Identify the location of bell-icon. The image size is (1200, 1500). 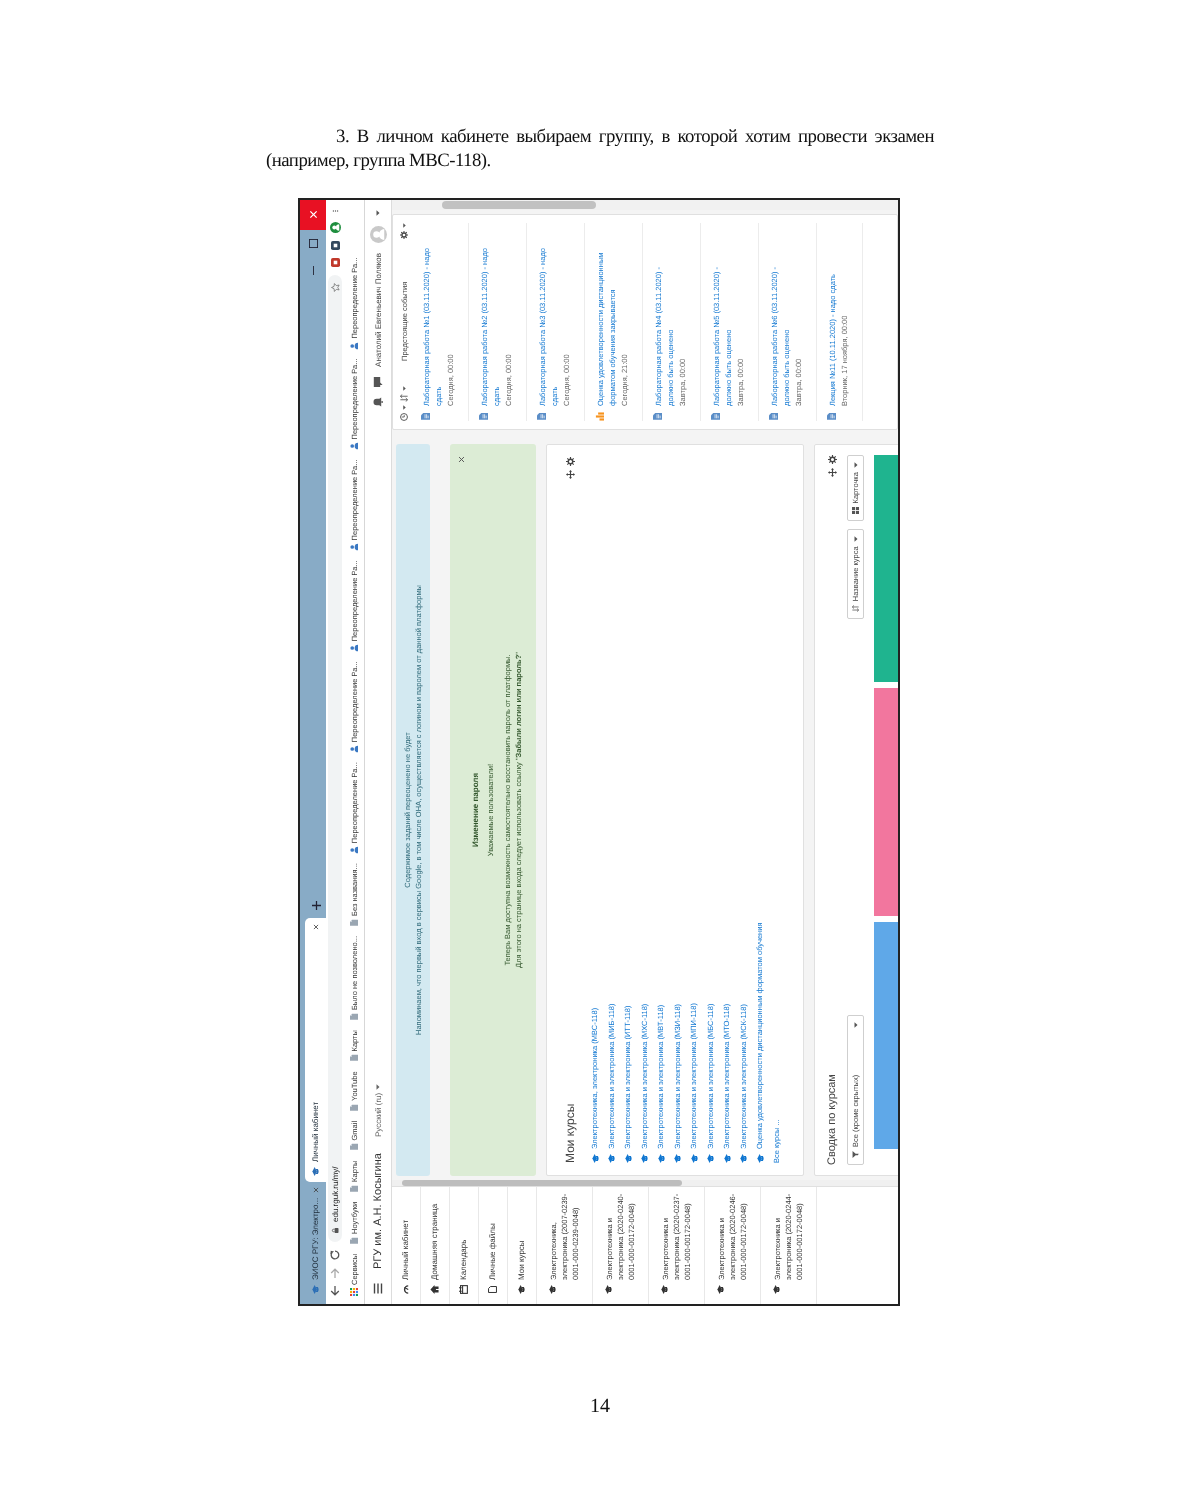
(378, 401).